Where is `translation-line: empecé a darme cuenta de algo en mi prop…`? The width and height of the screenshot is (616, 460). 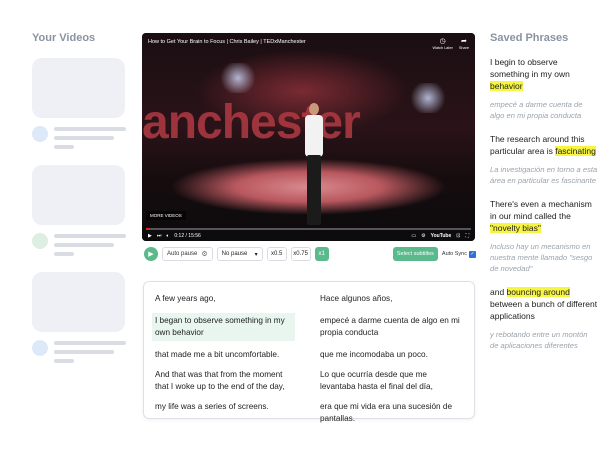
translation-line: empecé a darme cuenta de algo en mi prop… is located at coordinates (390, 327).